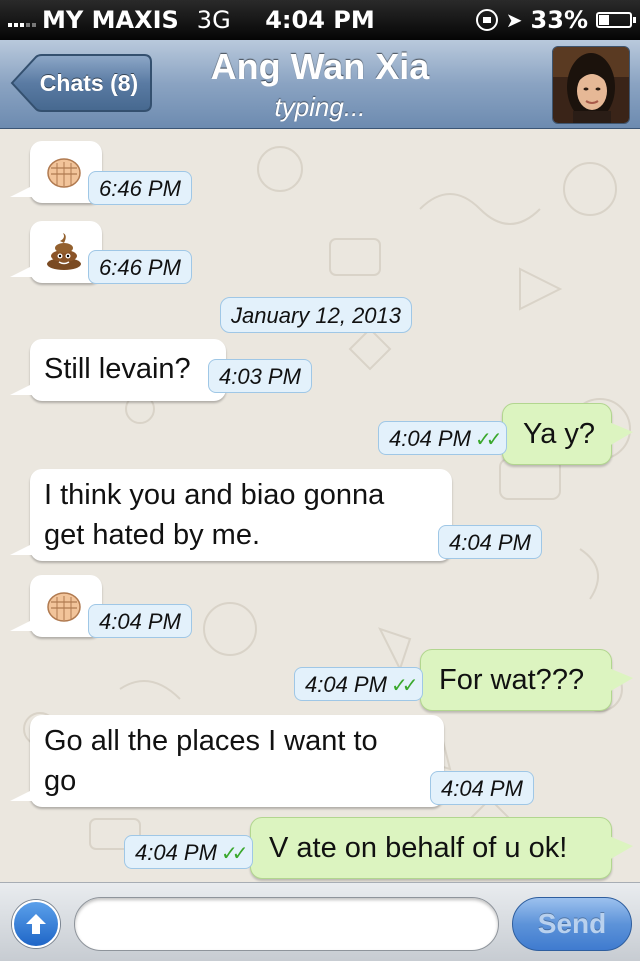 The height and width of the screenshot is (961, 640). I want to click on location-icon: ➤, so click(514, 20).